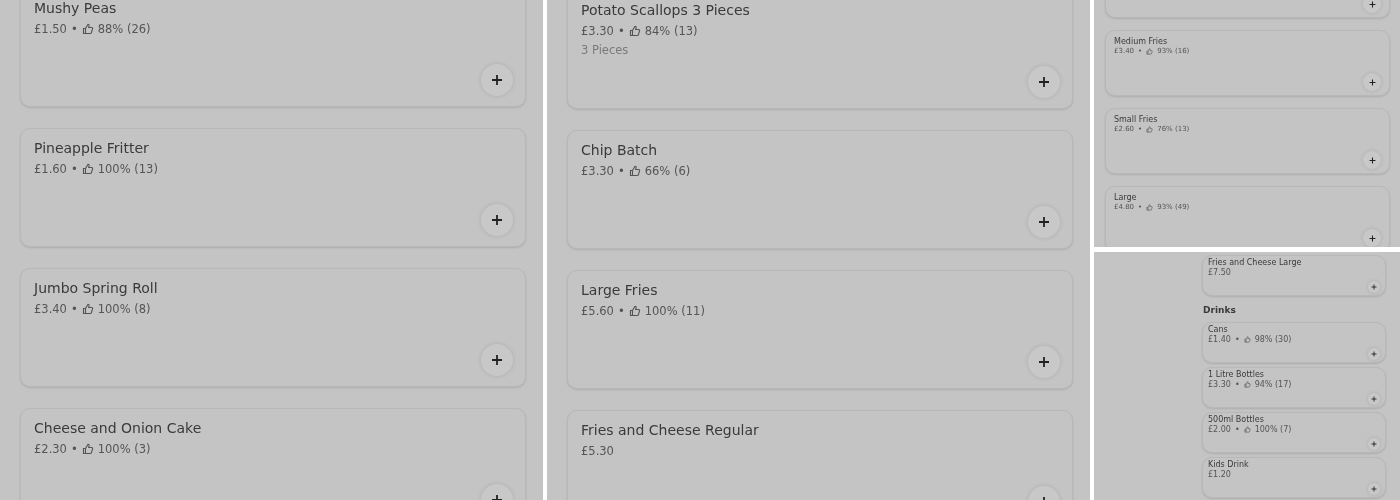 This screenshot has width=1400, height=500. What do you see at coordinates (118, 429) in the screenshot?
I see `item-name: Cheese and Onion Cake` at bounding box center [118, 429].